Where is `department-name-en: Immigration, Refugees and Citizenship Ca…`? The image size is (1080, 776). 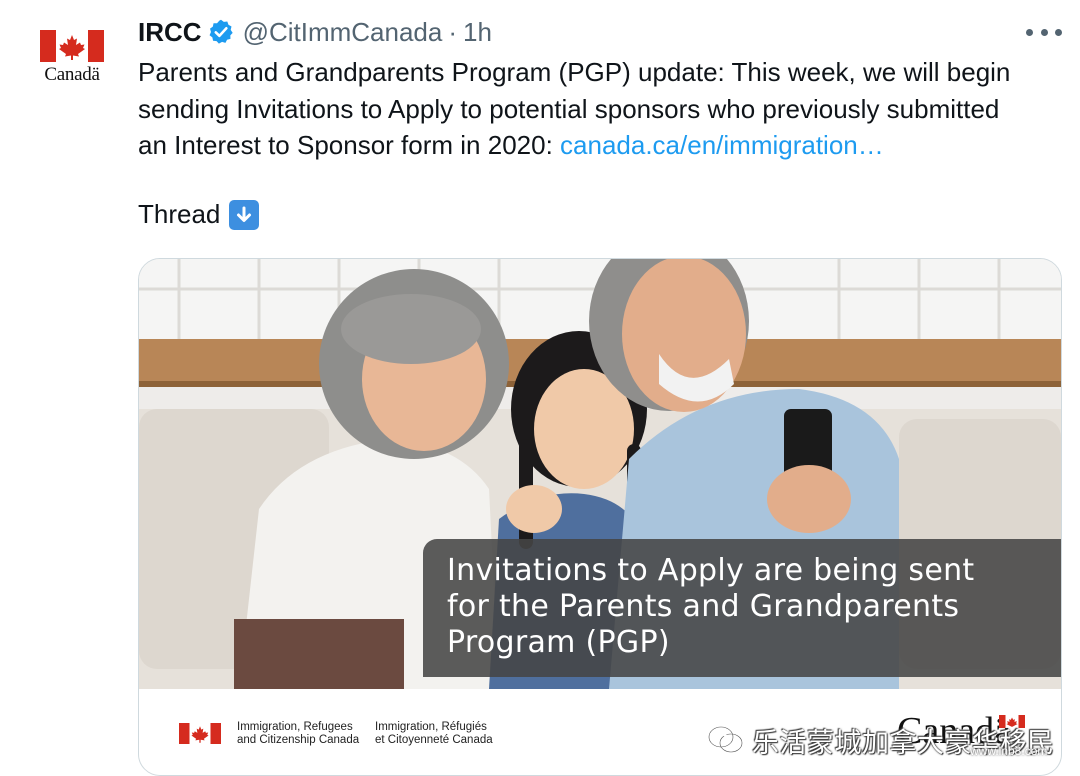 department-name-en: Immigration, Refugees and Citizenship Ca… is located at coordinates (298, 734).